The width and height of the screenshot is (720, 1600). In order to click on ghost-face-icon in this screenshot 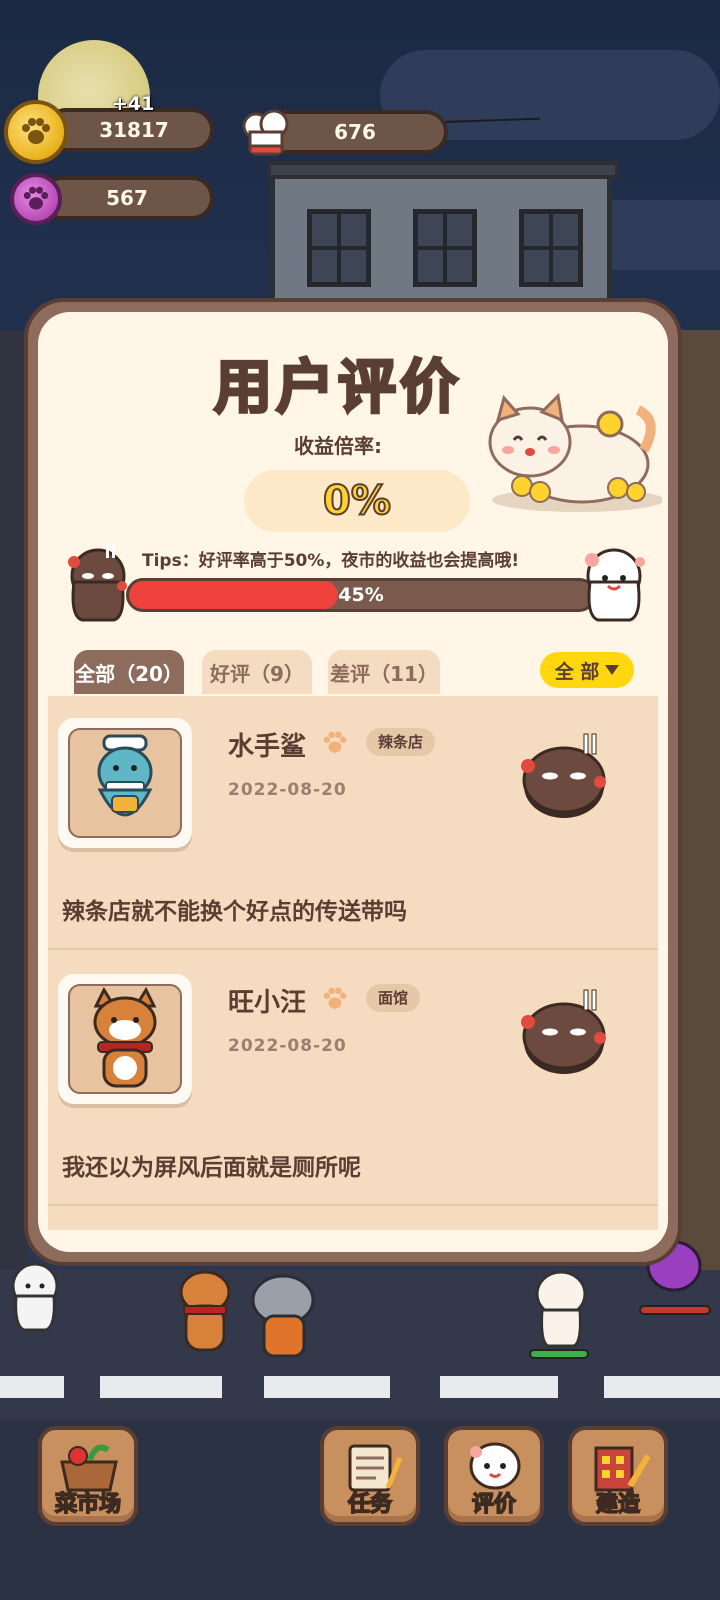, I will do `click(495, 1466)`.